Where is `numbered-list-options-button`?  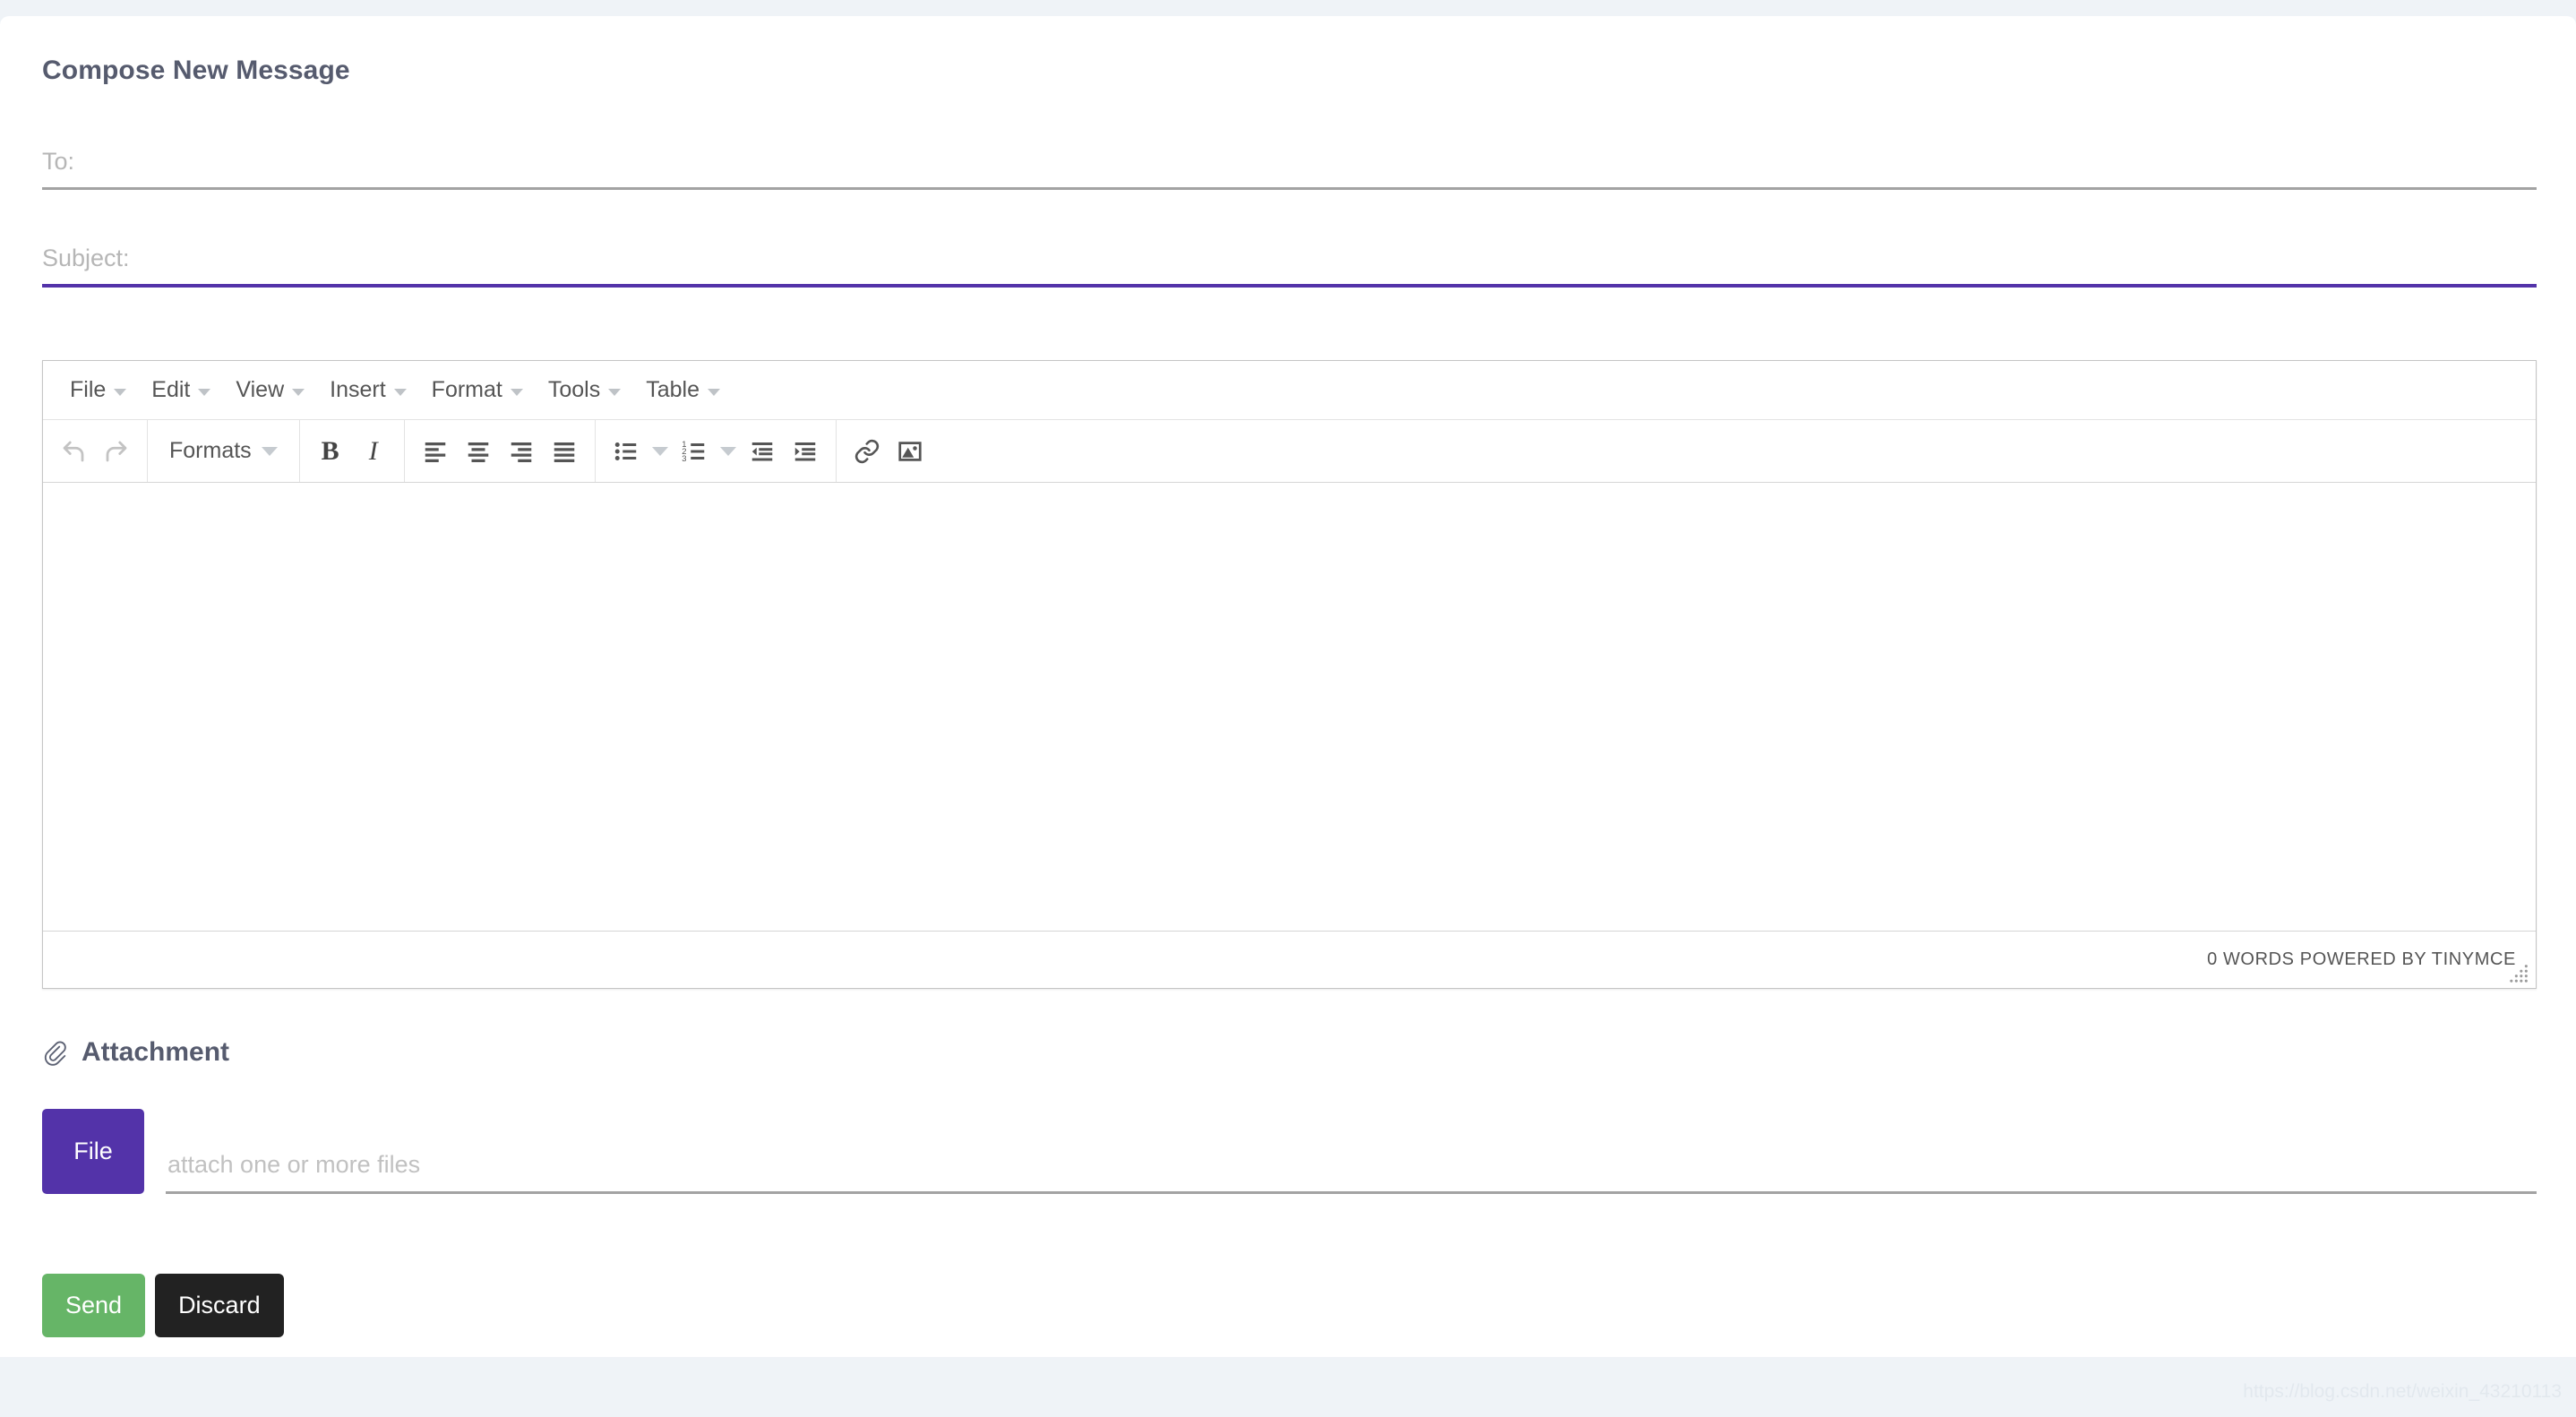
numbered-list-options-button is located at coordinates (728, 451).